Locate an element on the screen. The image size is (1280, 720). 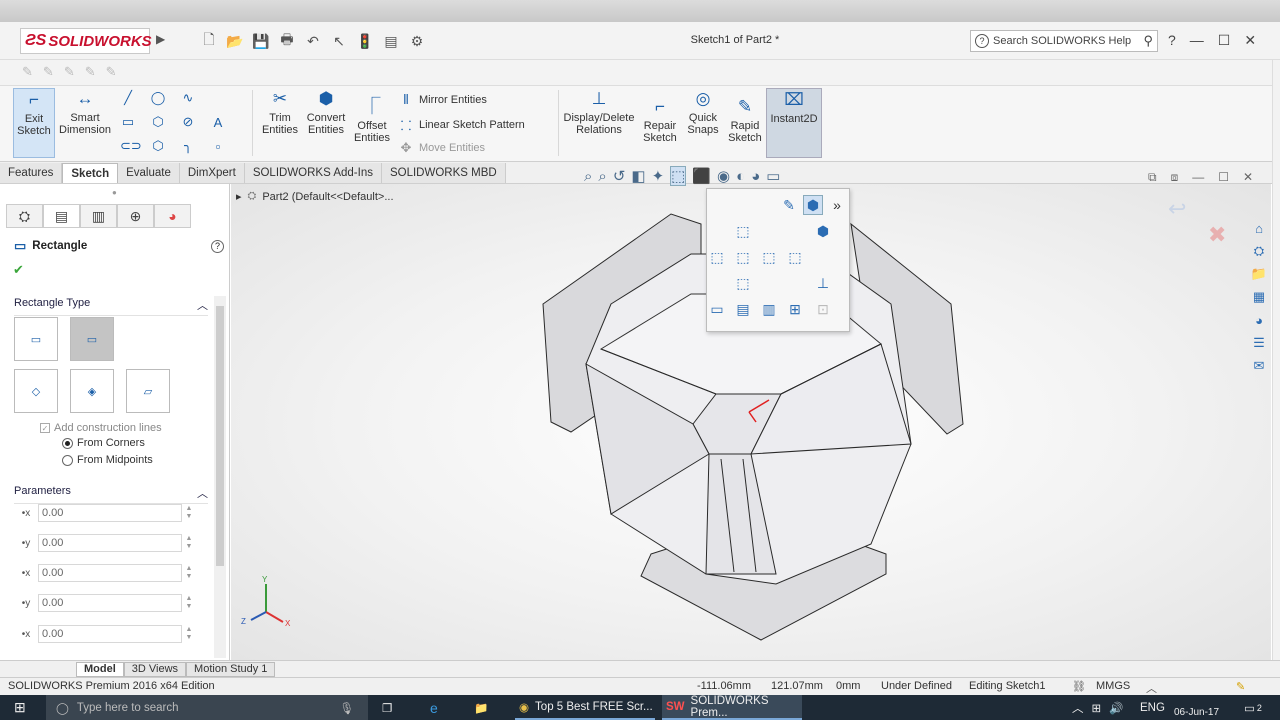
tab-3d-views: 3D Views is located at coordinates (155, 669).